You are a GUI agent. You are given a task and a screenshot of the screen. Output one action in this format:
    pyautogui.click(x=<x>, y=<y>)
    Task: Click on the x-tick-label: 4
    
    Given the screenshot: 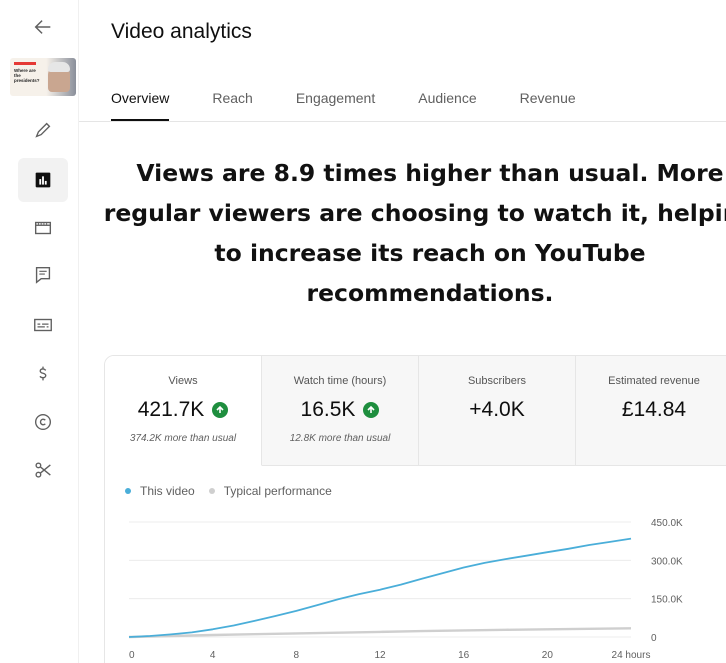 What is the action you would take?
    pyautogui.click(x=213, y=655)
    